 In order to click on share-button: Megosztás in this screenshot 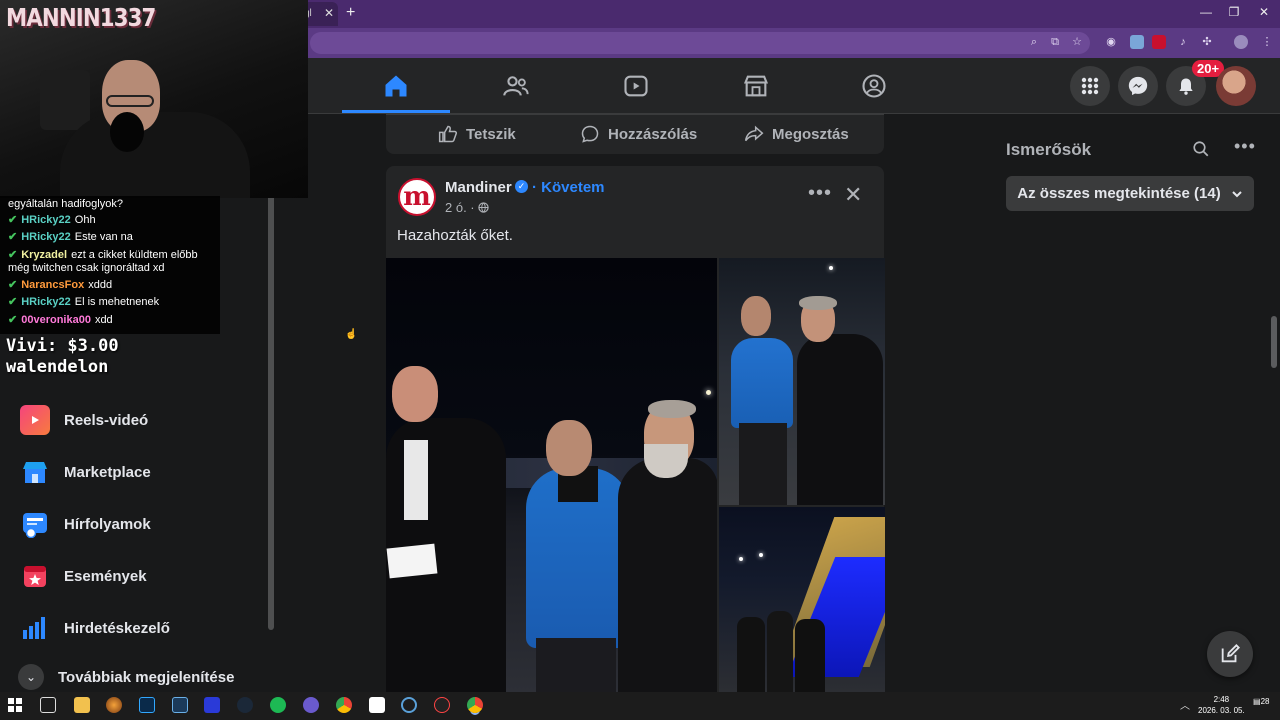, I will do `click(796, 134)`.